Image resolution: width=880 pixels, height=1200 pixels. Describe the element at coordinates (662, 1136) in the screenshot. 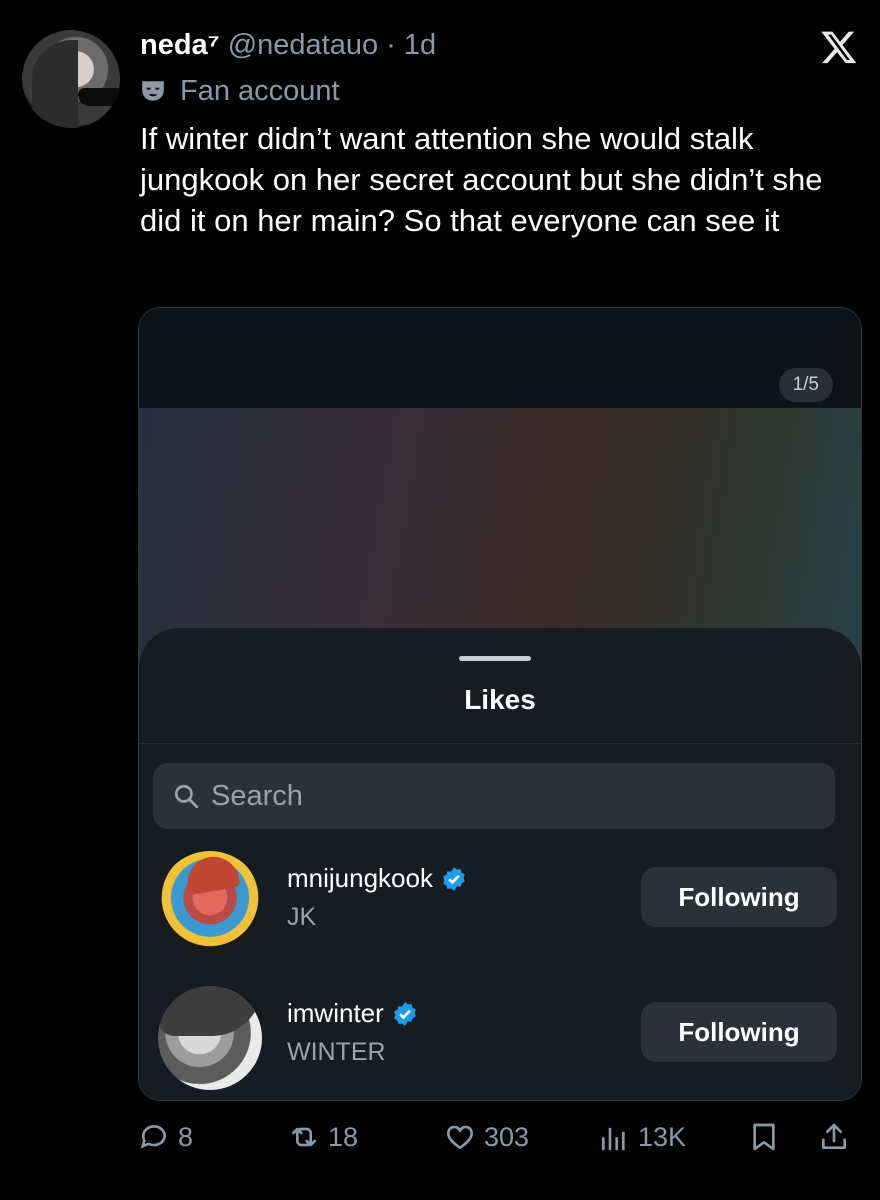

I see `views-count: 13K` at that location.